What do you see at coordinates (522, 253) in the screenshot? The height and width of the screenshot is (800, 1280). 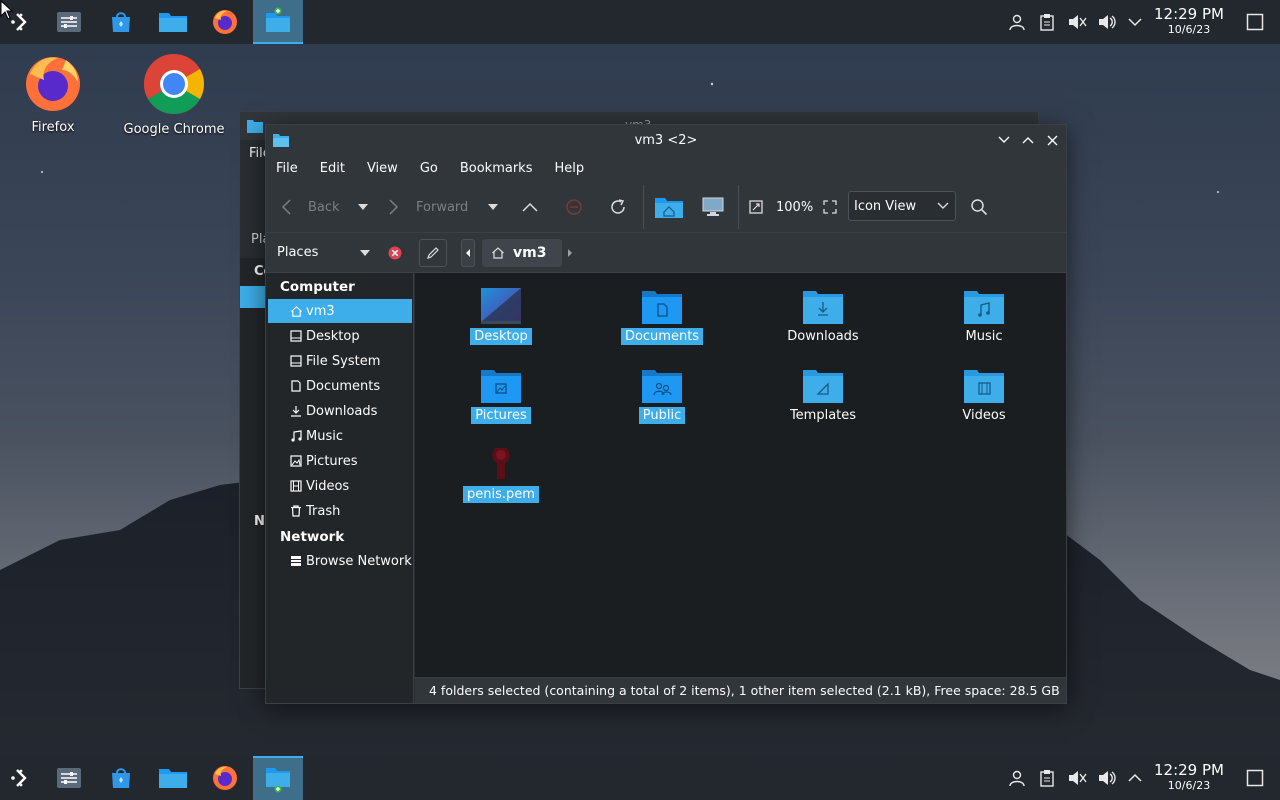 I see `breadcrumb-vm3: vm3` at bounding box center [522, 253].